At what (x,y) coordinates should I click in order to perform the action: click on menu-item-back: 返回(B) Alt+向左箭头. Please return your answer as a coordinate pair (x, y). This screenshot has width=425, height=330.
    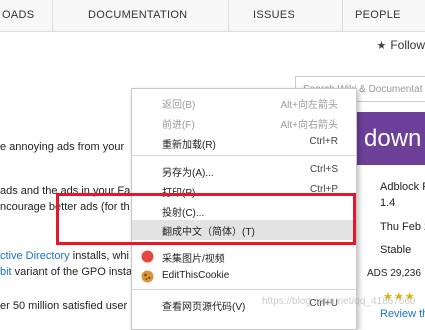
    Looking at the image, I should click on (244, 103).